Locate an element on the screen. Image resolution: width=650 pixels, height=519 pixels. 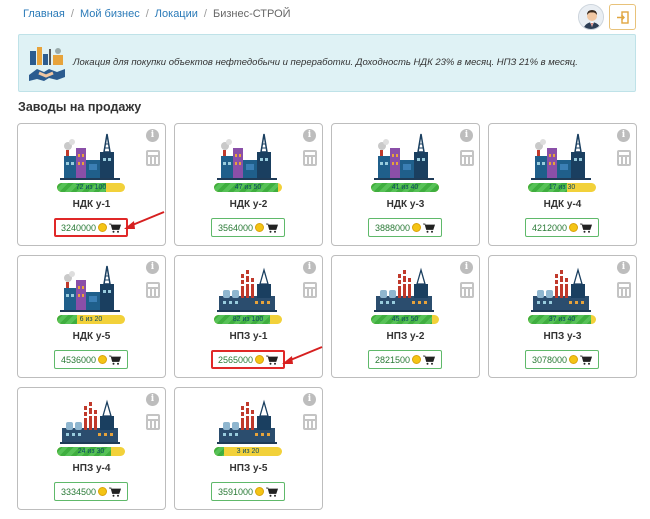
logout-icon is located at coordinates (623, 17).